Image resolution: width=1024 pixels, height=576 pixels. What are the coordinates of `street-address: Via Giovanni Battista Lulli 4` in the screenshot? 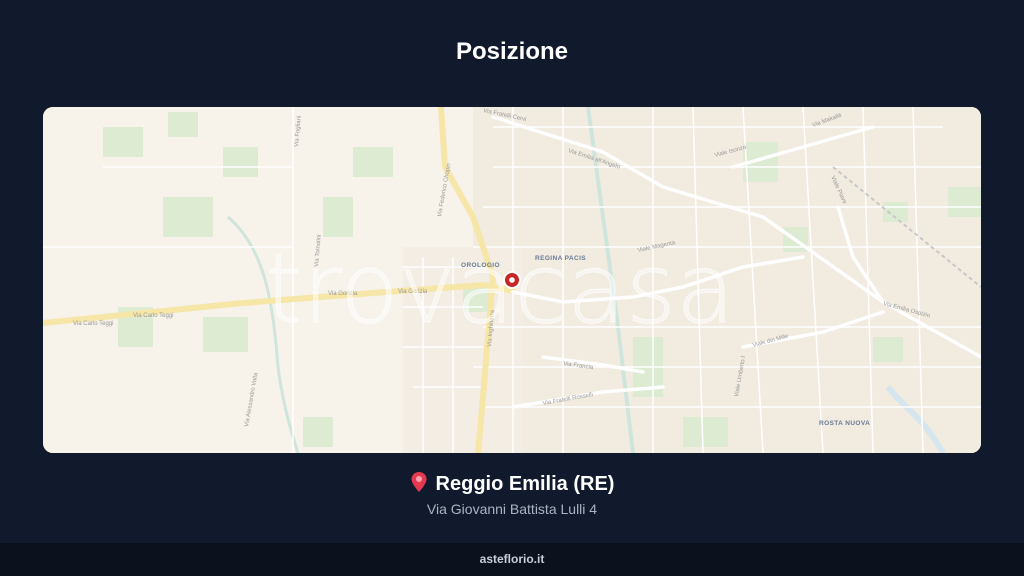 It's located at (512, 509).